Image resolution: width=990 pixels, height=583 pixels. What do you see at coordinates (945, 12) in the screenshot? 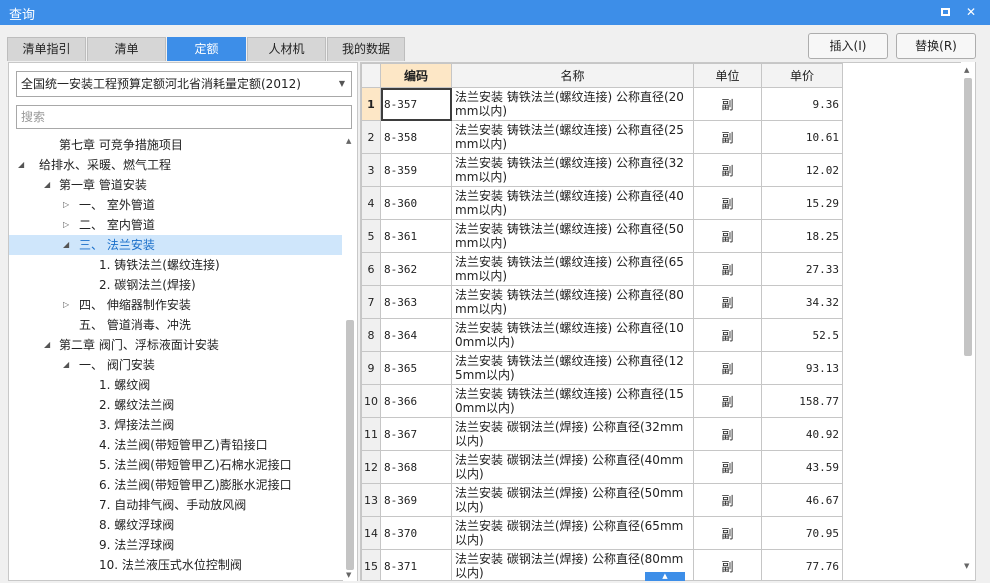
I see `restore-button` at bounding box center [945, 12].